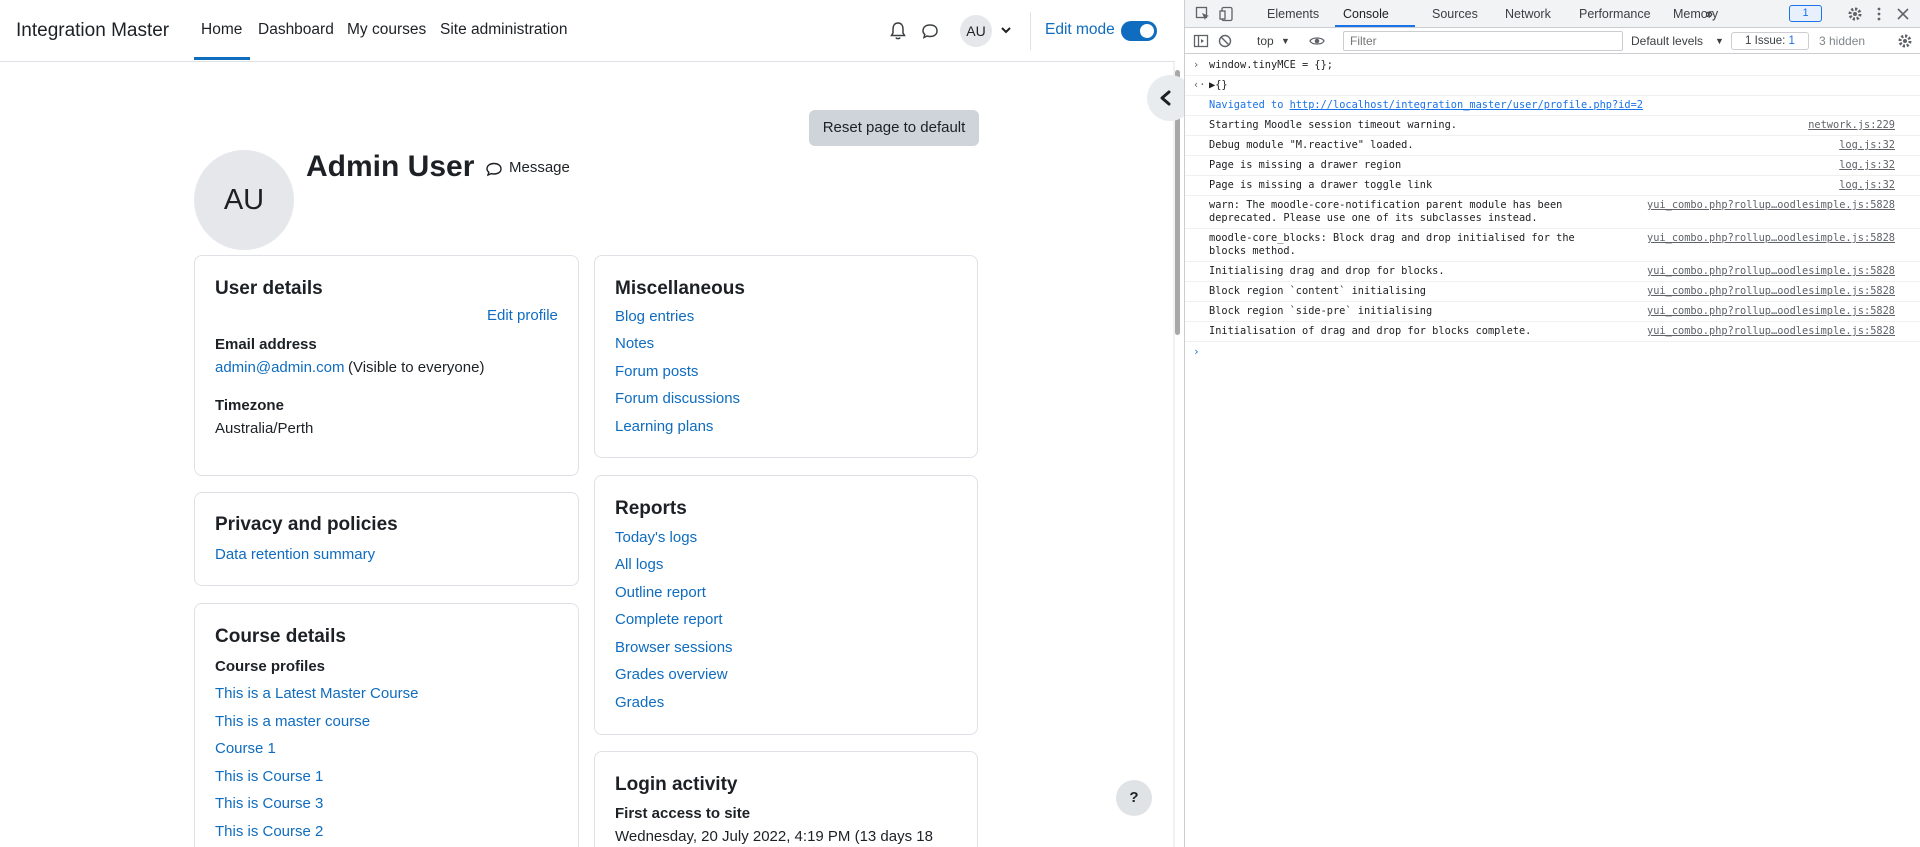 This screenshot has width=1920, height=847. What do you see at coordinates (92, 31) in the screenshot?
I see `site-brand: Integration Master` at bounding box center [92, 31].